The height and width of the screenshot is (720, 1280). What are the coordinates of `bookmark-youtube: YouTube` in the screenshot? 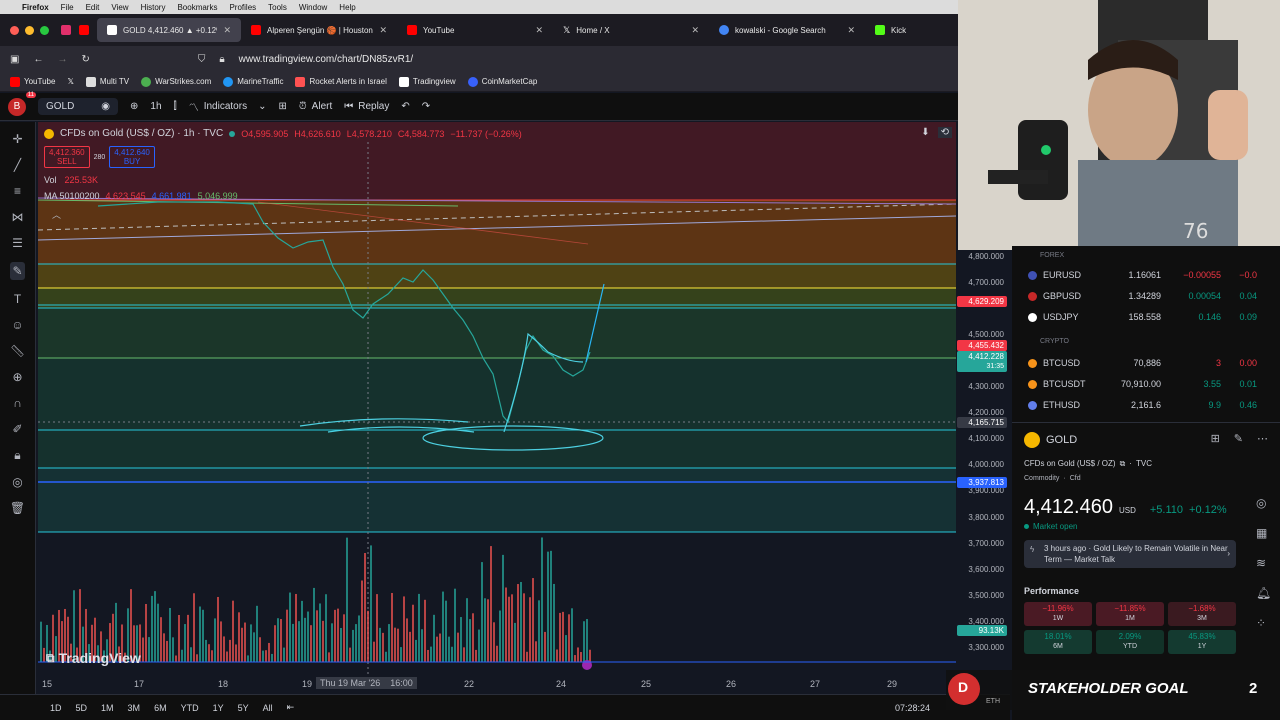 It's located at (32, 81).